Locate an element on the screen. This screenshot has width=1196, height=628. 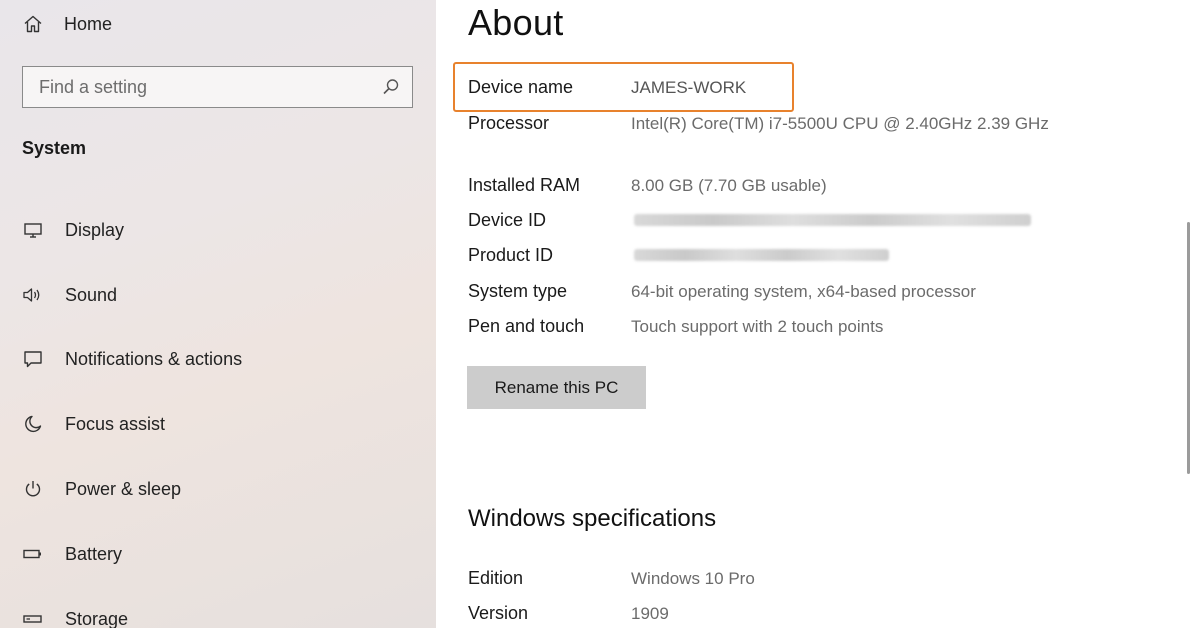
sidebar-item-notifications: Notifications & actions is located at coordinates (132, 359).